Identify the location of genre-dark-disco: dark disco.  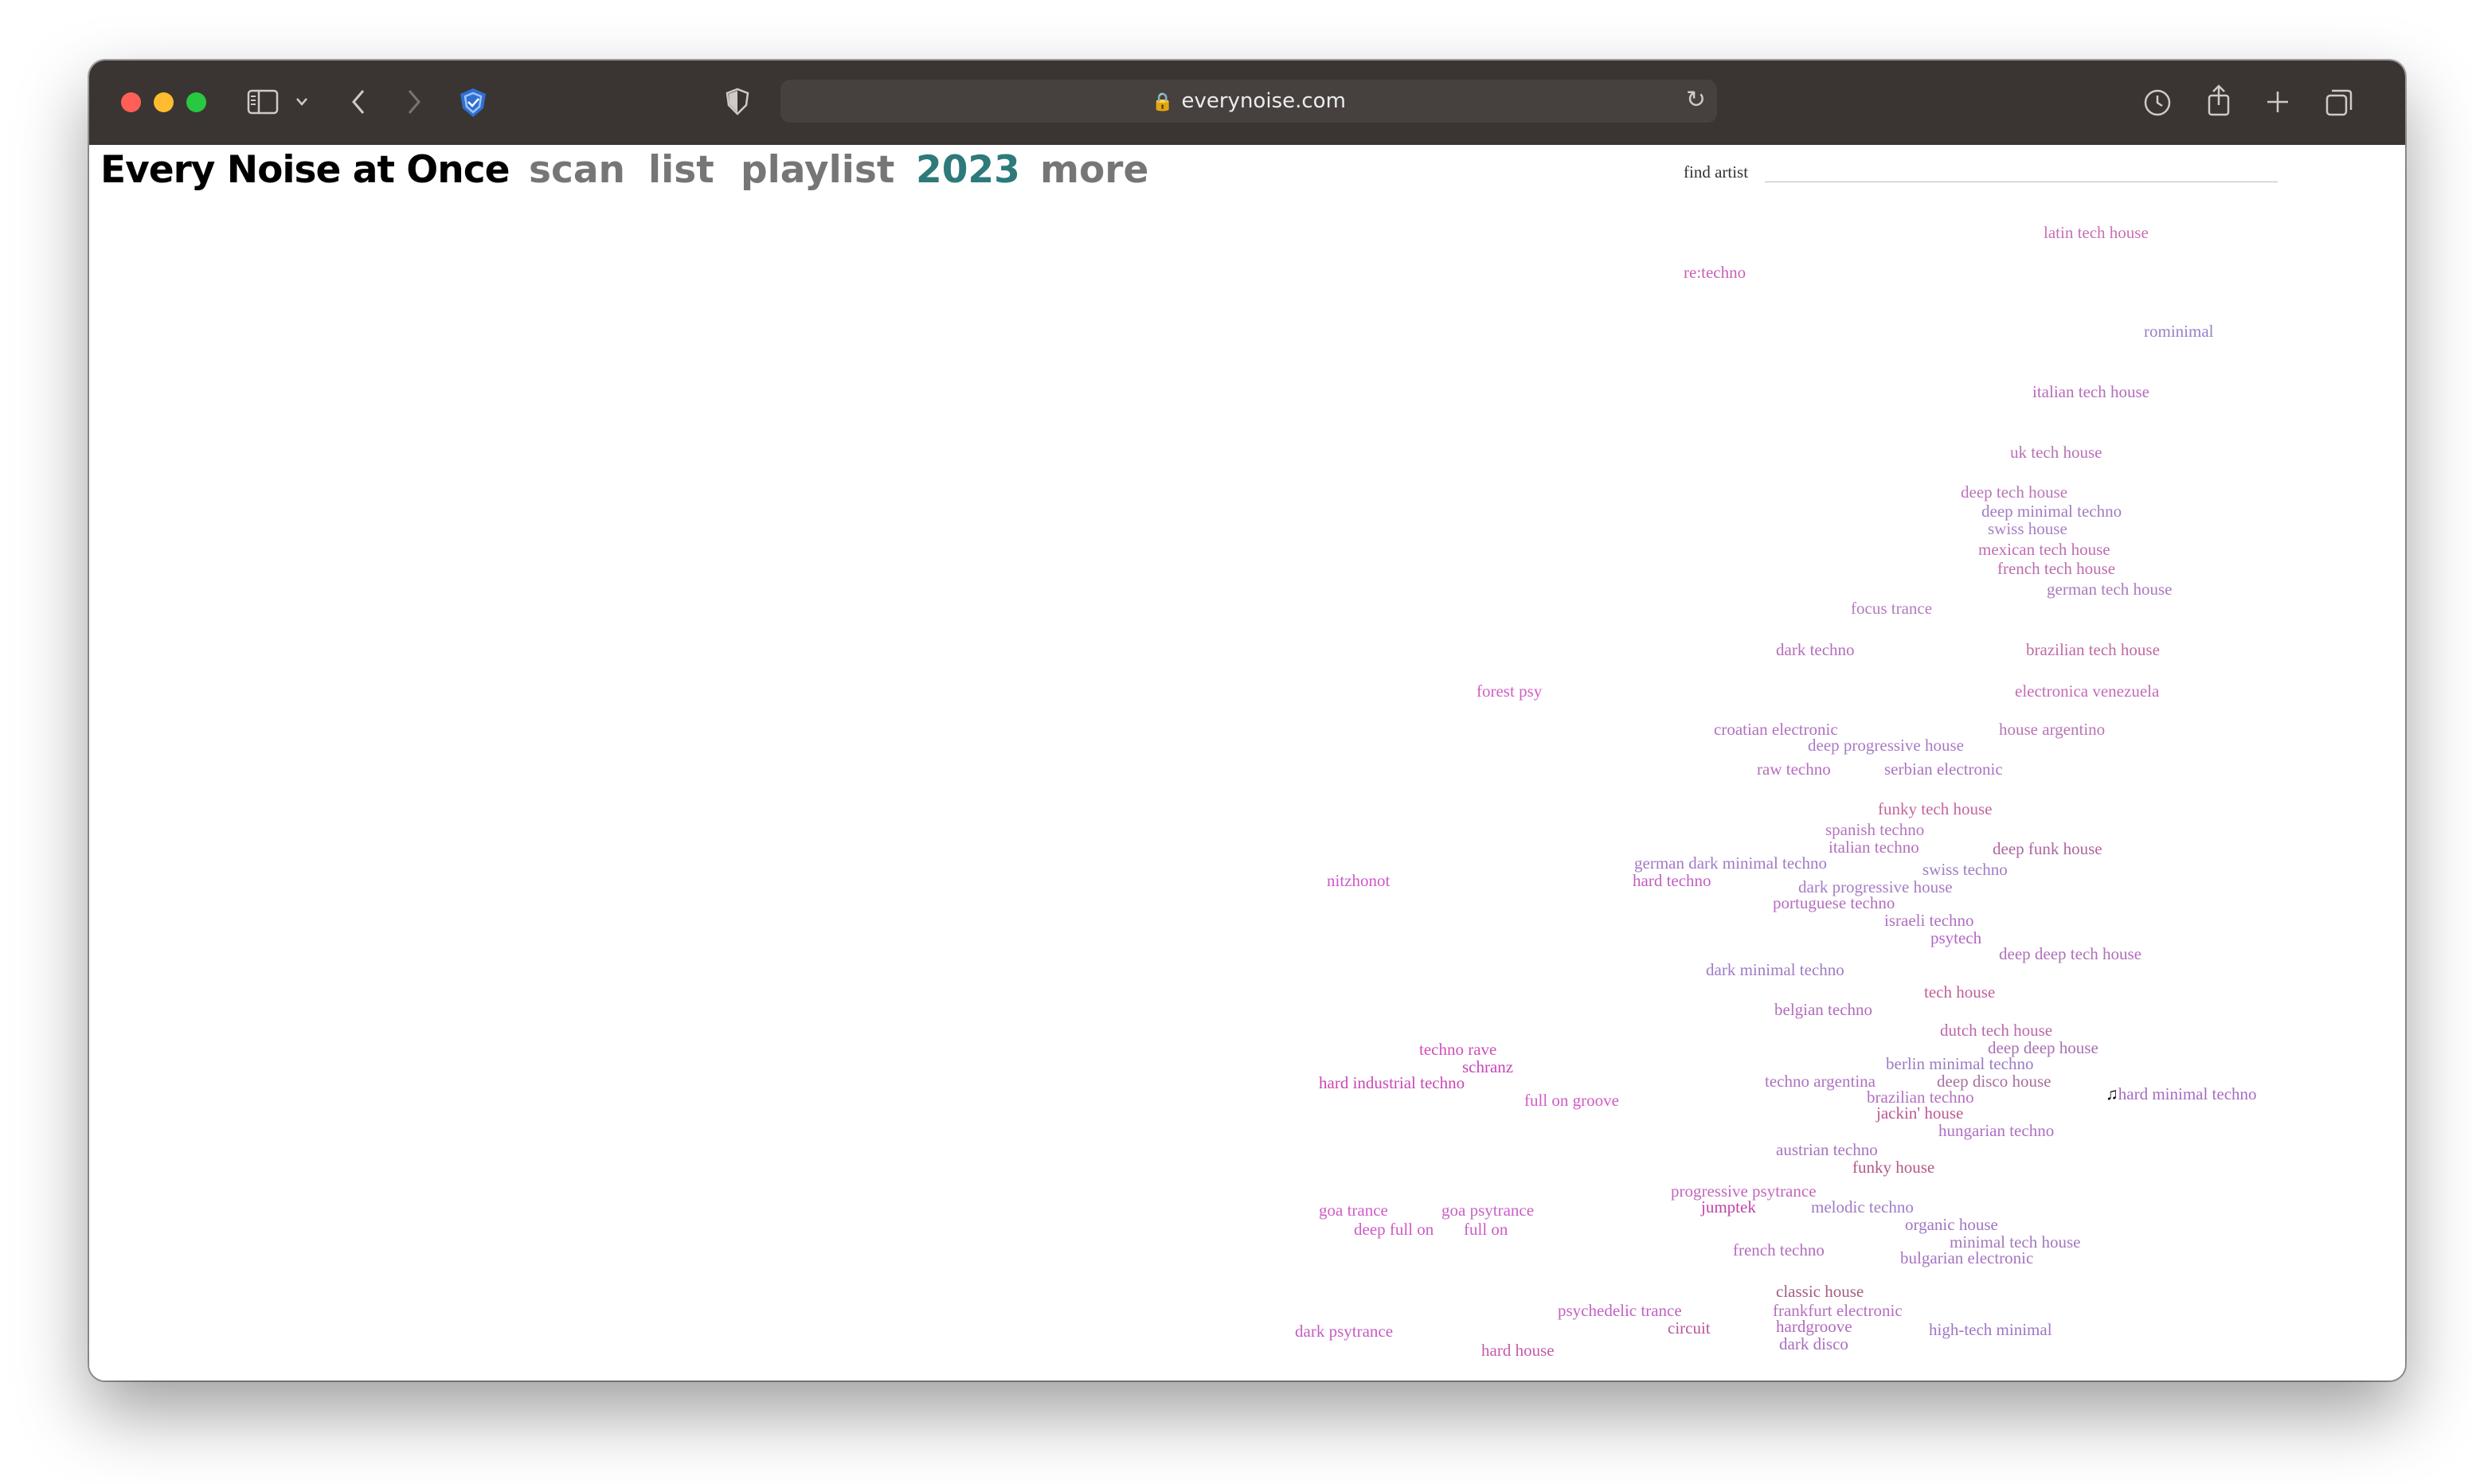
(1813, 1343).